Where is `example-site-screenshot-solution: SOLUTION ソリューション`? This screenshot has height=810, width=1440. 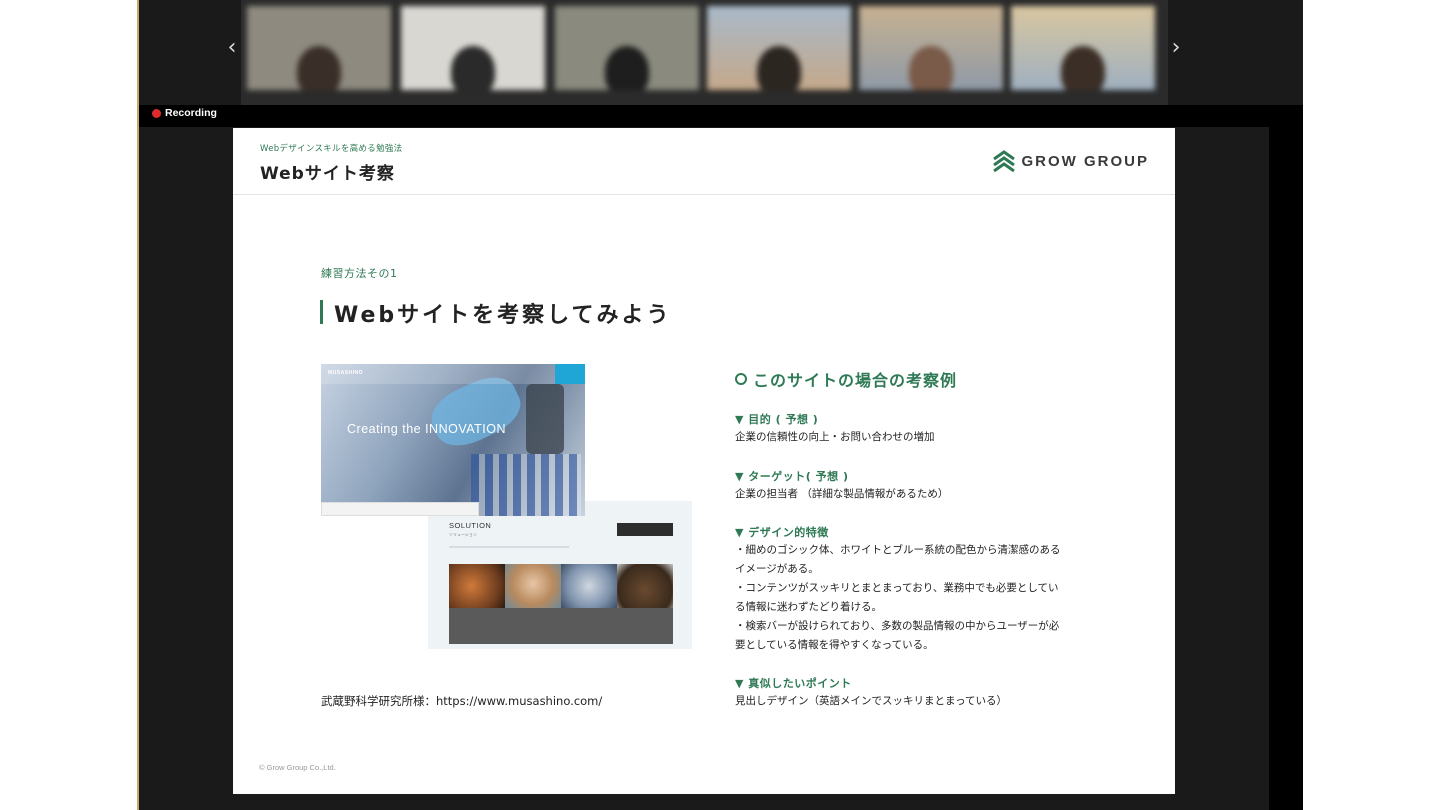
example-site-screenshot-solution: SOLUTION ソリューション is located at coordinates (560, 575).